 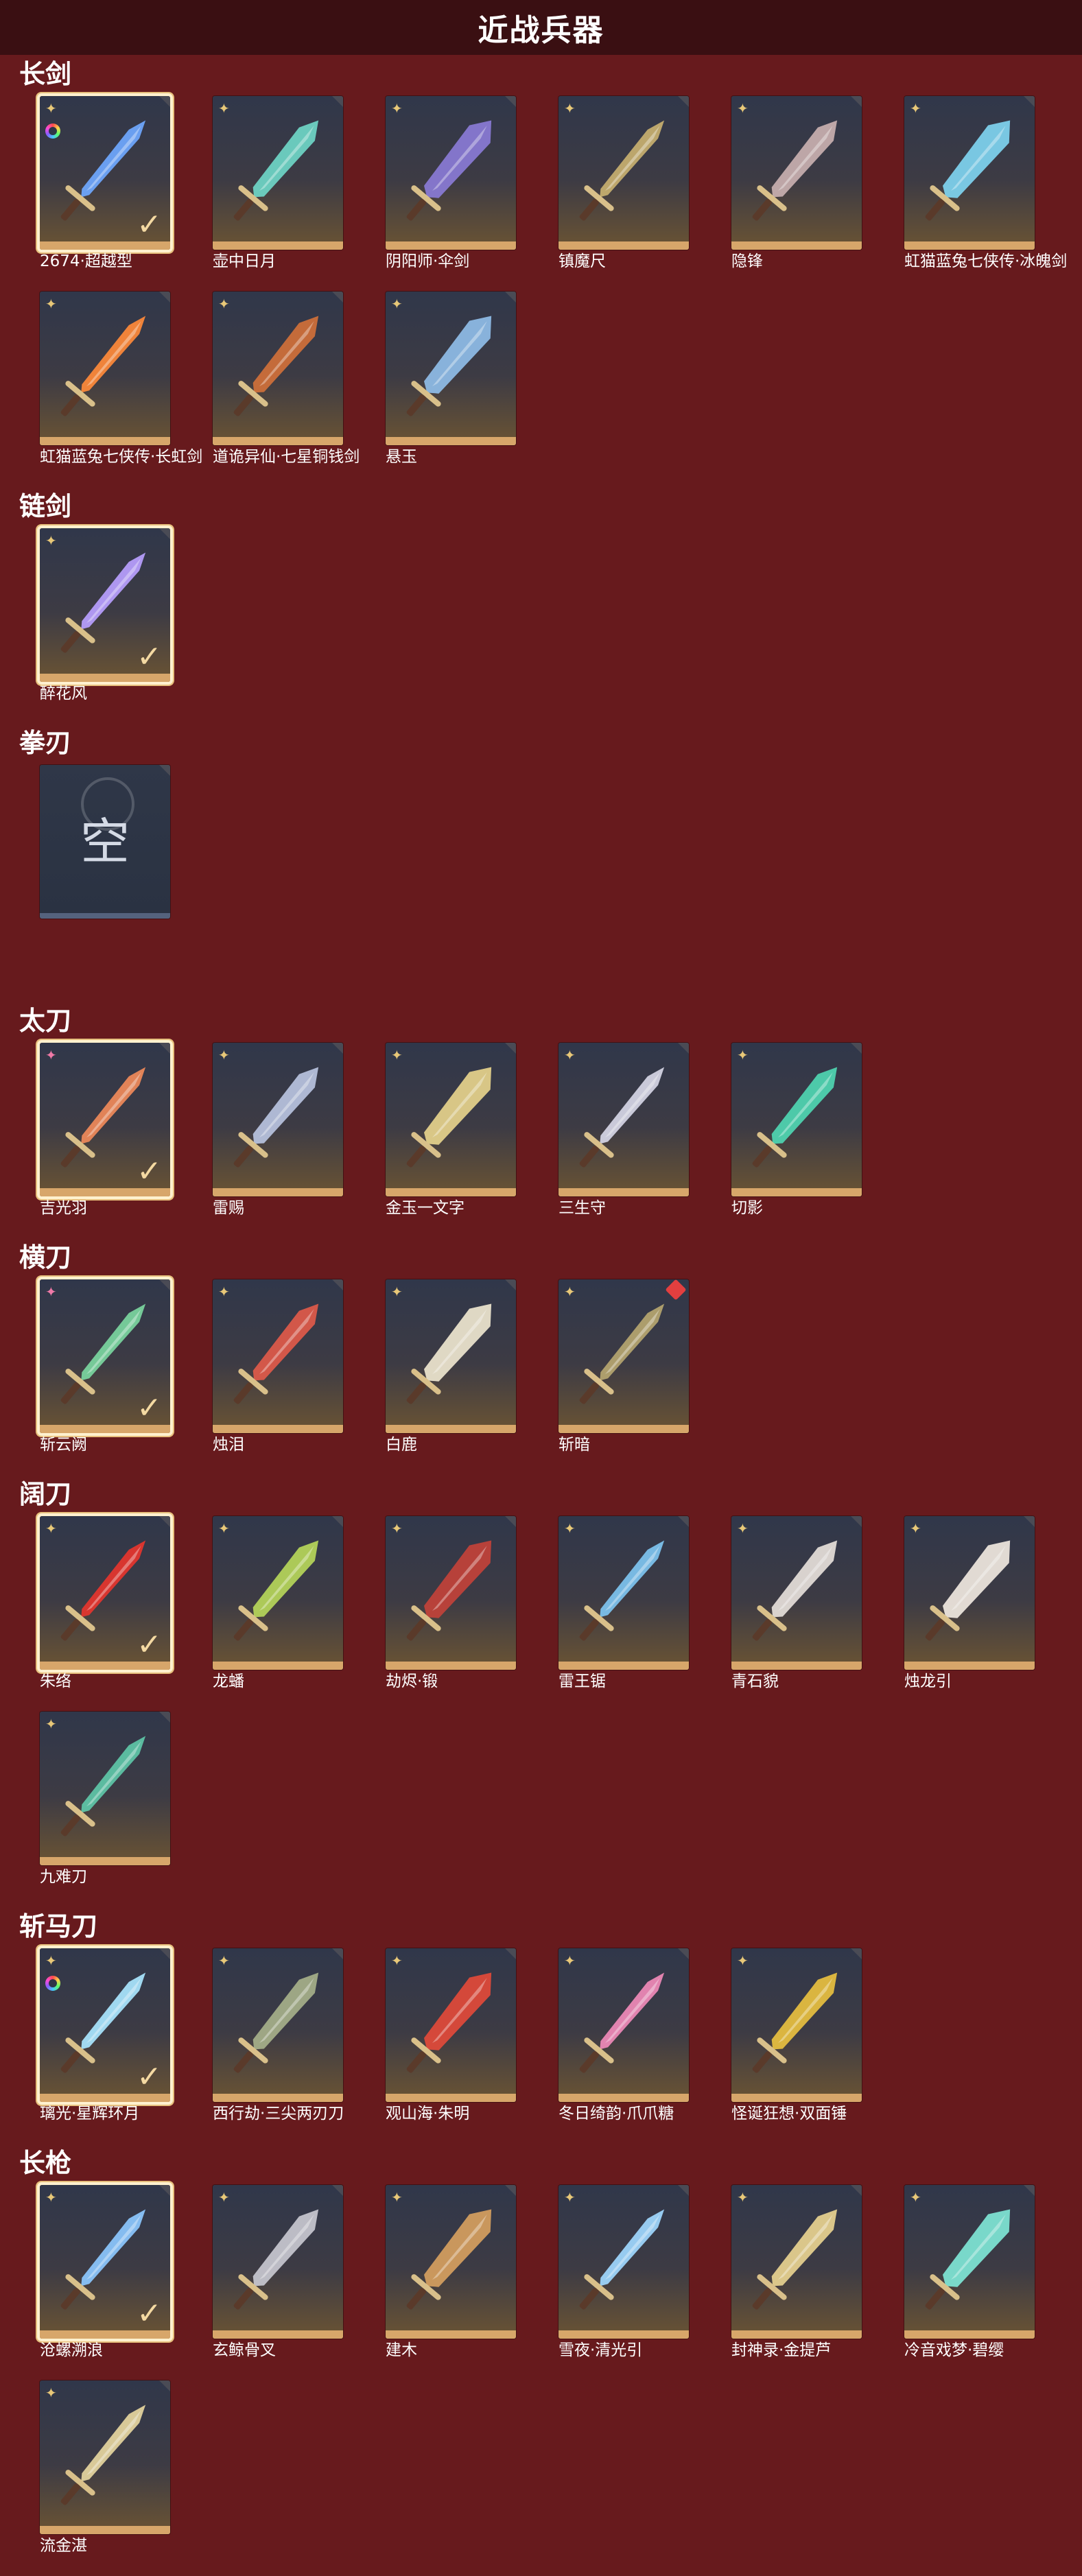 I want to click on weapon-item: ✦ 封神录·金提芦, so click(x=800, y=2272).